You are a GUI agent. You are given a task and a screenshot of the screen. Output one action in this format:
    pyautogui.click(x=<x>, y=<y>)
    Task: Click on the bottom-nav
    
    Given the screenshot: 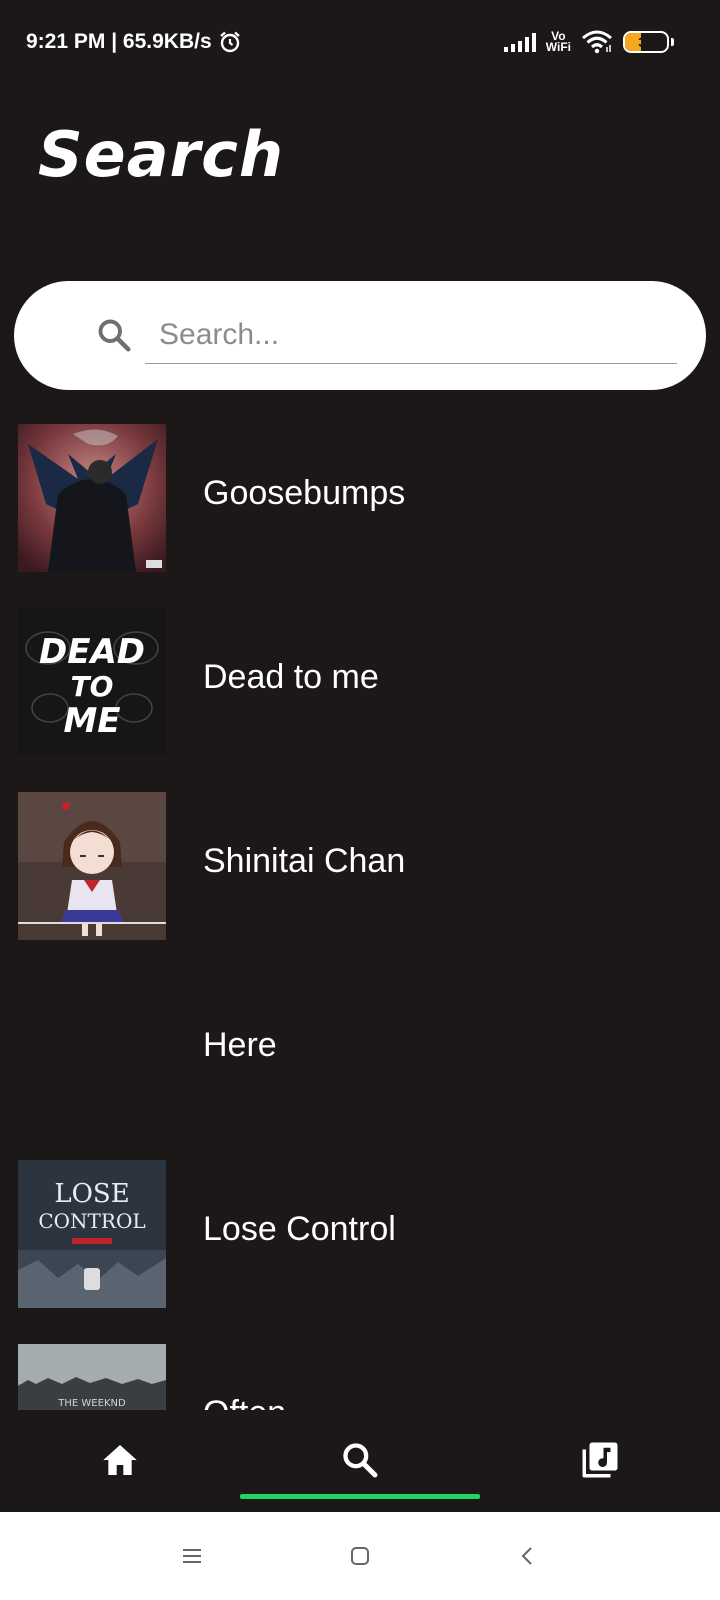 What is the action you would take?
    pyautogui.click(x=360, y=1461)
    